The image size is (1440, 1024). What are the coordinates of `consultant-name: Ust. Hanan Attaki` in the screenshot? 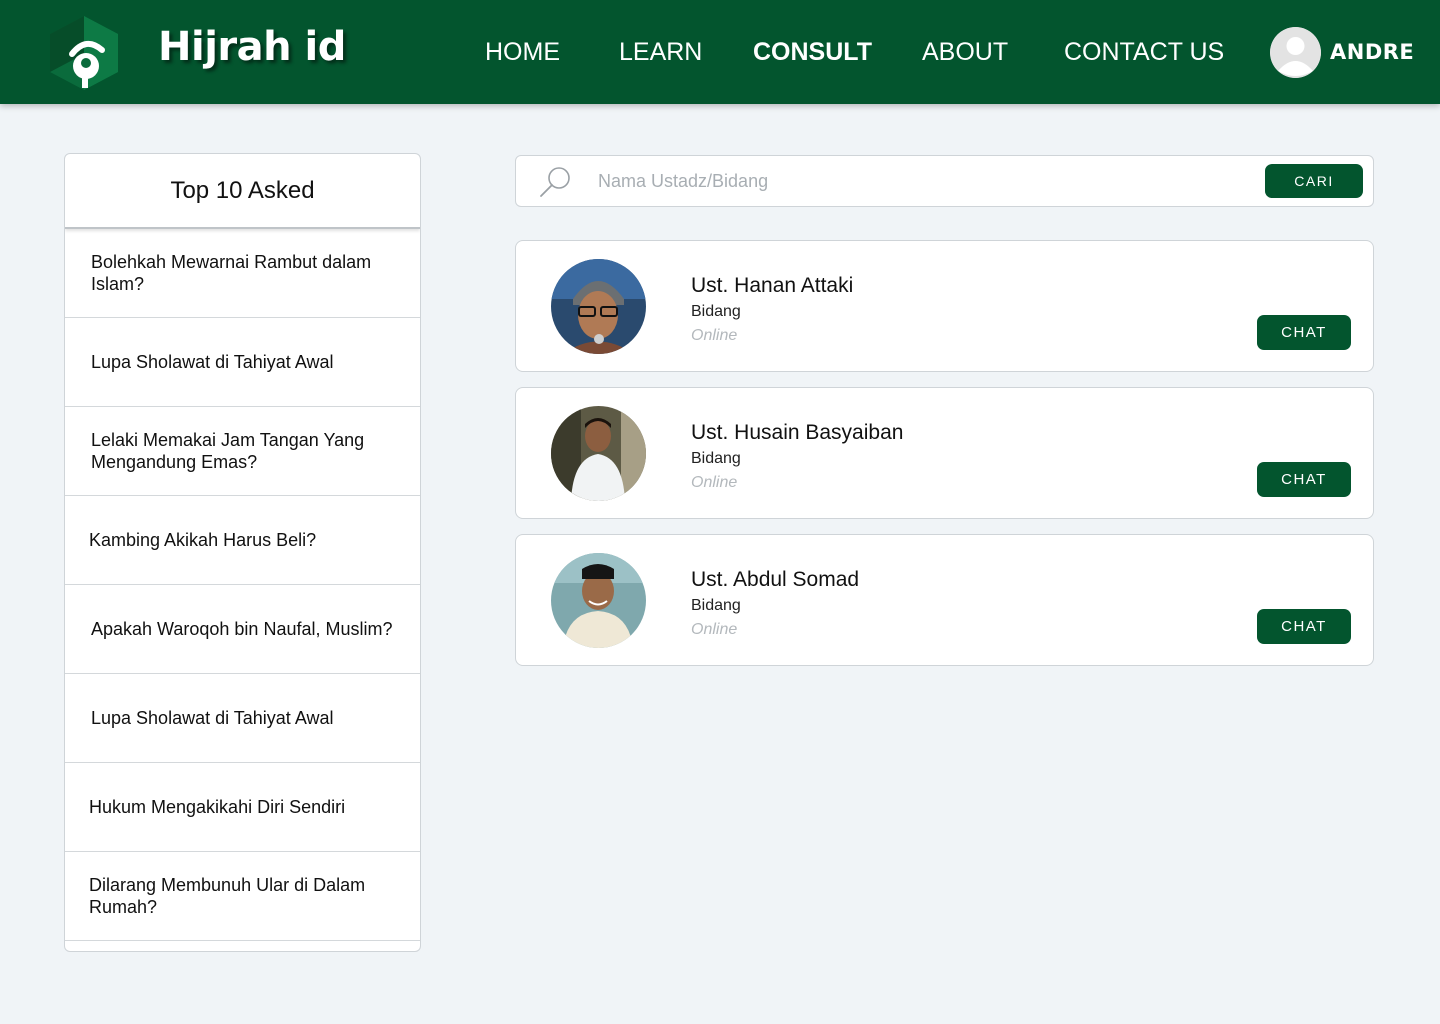 It's located at (772, 285).